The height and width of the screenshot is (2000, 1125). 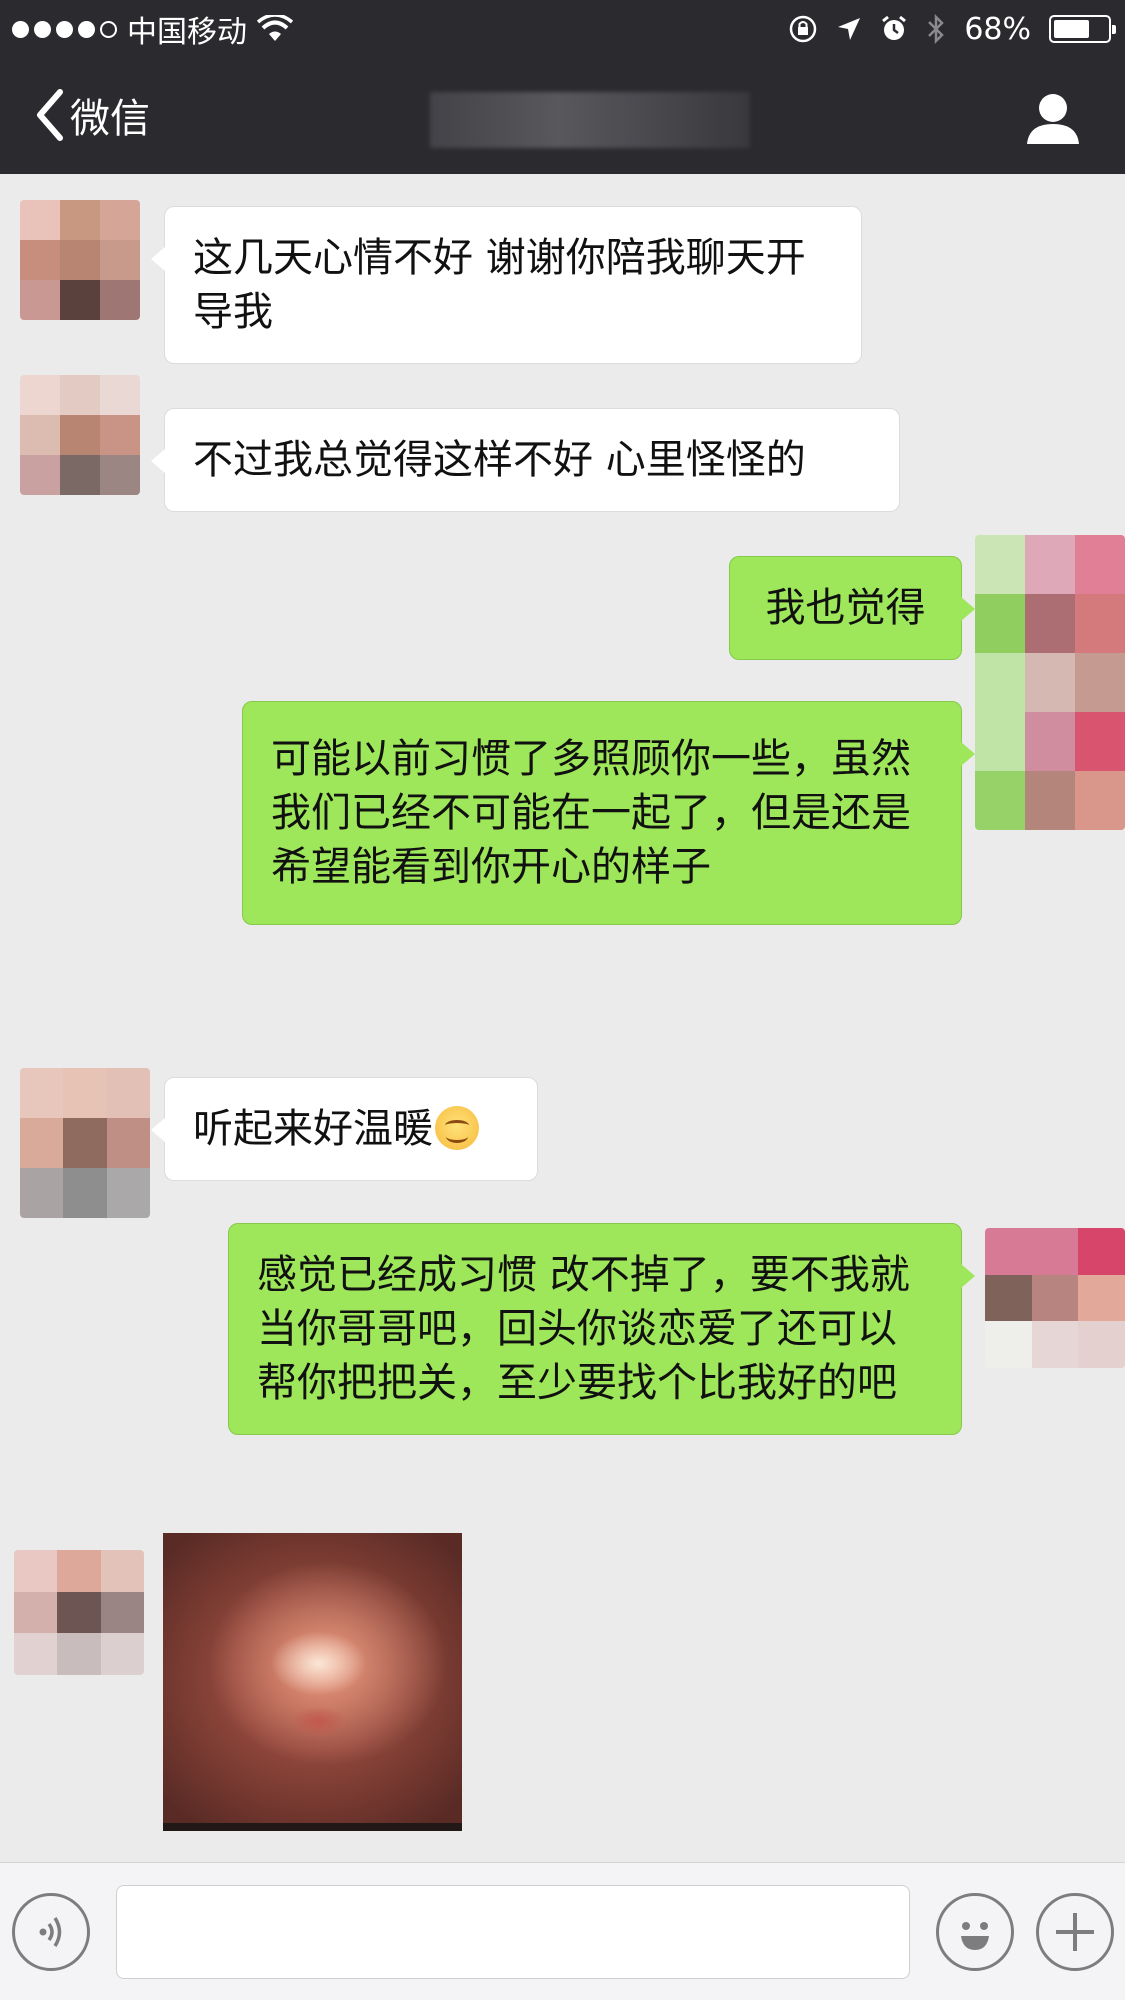 I want to click on message-bubble-incoming: 这几天心情不好 谢谢你陪我聊天开导我, so click(x=506, y=285).